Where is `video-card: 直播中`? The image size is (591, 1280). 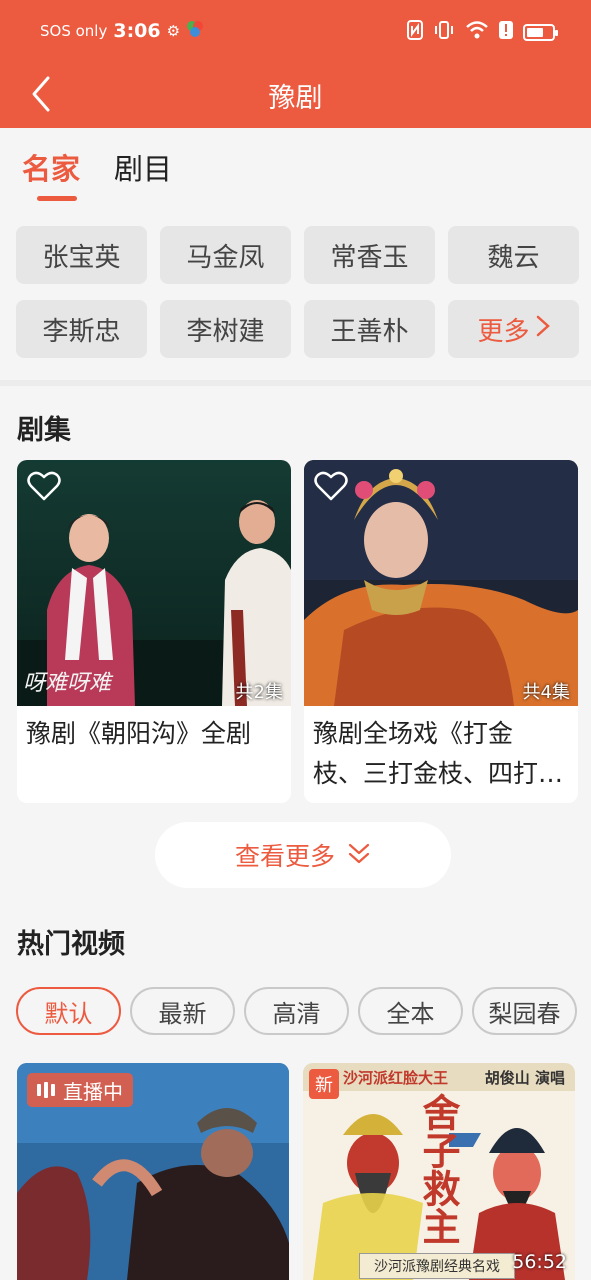
video-card: 直播中 is located at coordinates (153, 1171).